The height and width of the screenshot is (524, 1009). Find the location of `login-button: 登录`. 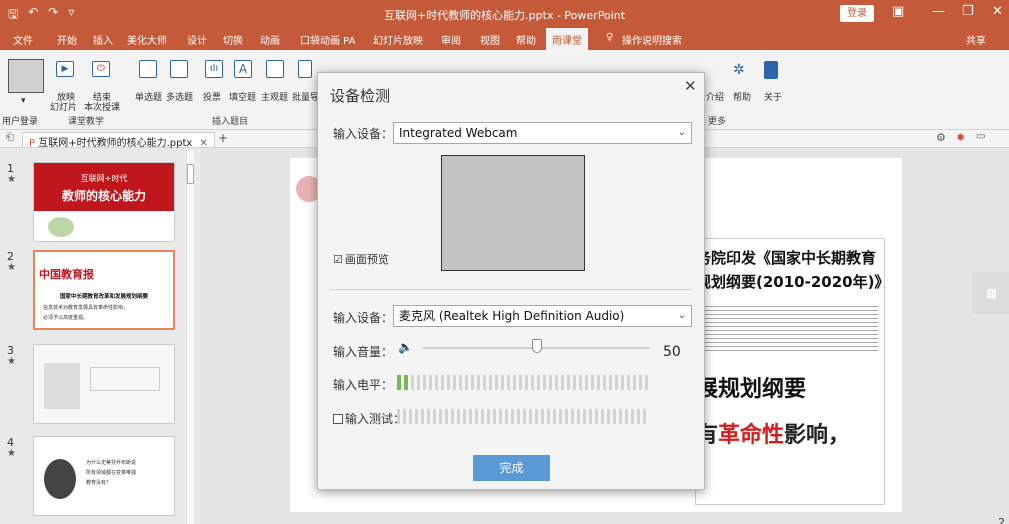

login-button: 登录 is located at coordinates (857, 13).